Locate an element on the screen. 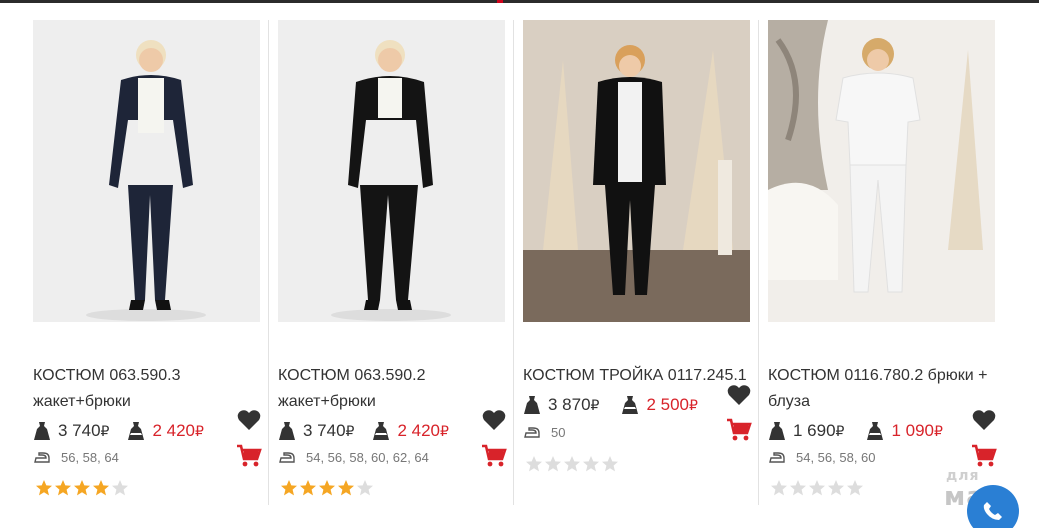  sizes-row: 54, 56, 58, 60, 62, 64 is located at coordinates (353, 457).